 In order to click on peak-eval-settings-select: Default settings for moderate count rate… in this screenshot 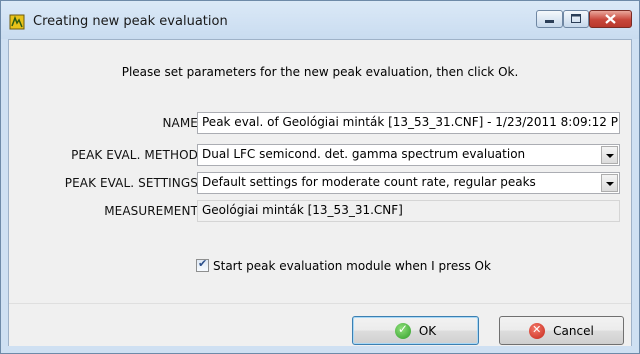, I will do `click(408, 183)`.